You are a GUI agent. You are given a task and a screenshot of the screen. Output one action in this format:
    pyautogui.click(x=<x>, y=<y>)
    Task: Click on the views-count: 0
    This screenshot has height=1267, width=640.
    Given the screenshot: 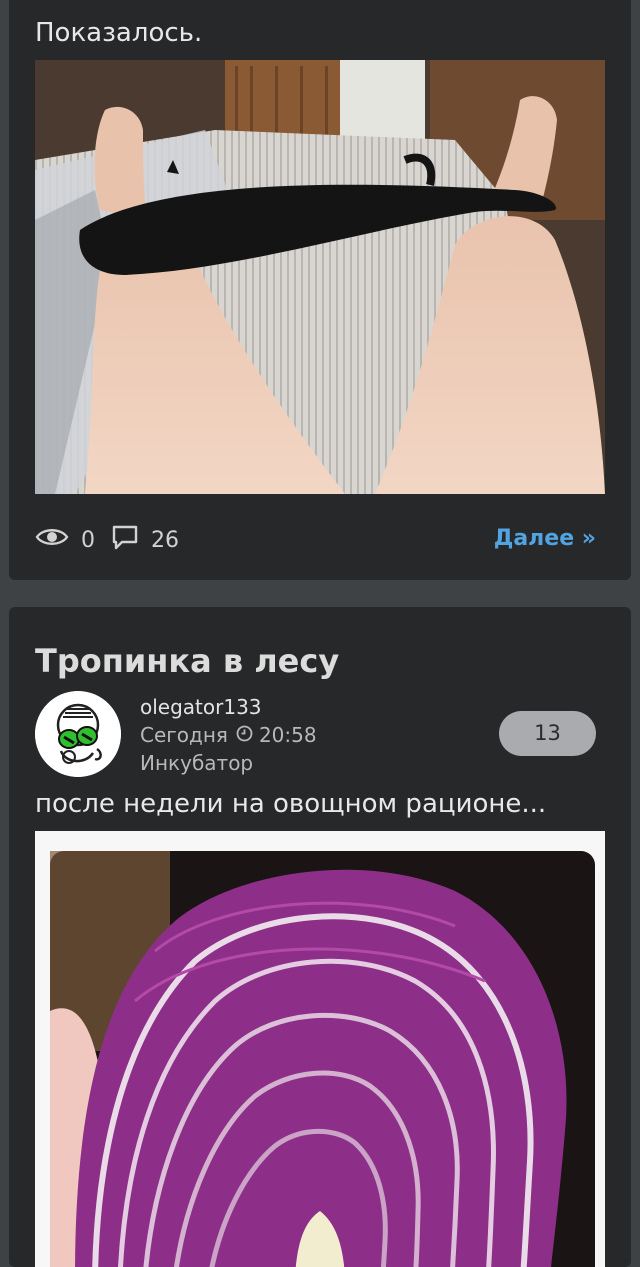 What is the action you would take?
    pyautogui.click(x=88, y=540)
    